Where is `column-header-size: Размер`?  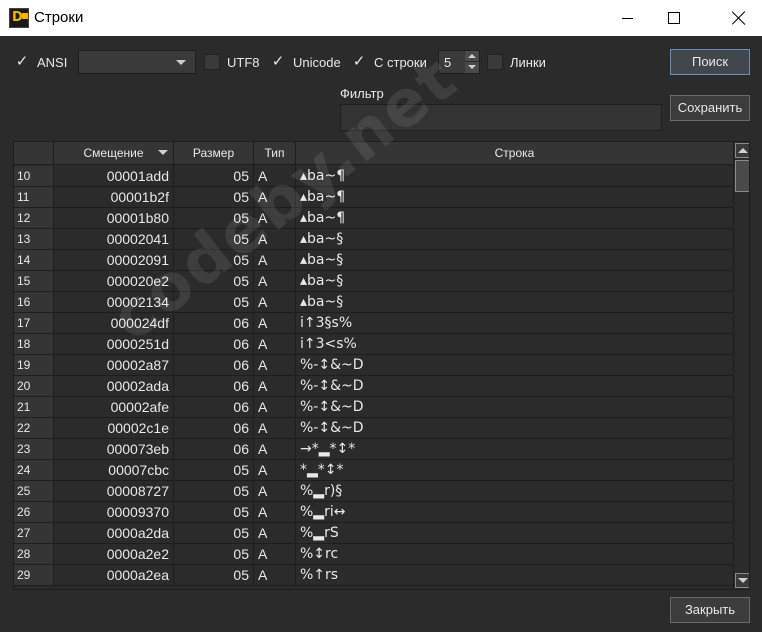
column-header-size: Размер is located at coordinates (214, 153).